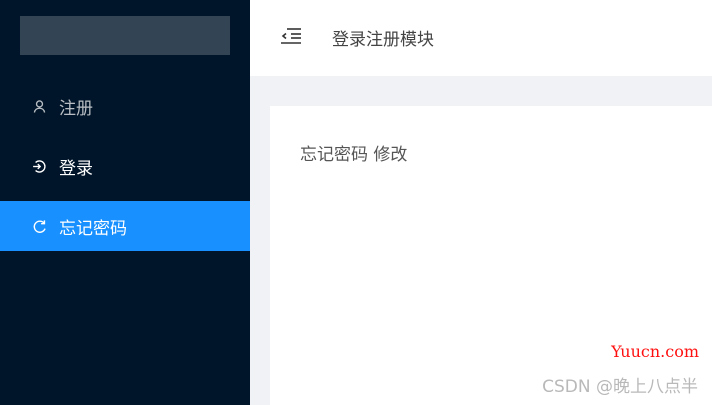 The height and width of the screenshot is (405, 712). I want to click on refresh-icon, so click(39, 226).